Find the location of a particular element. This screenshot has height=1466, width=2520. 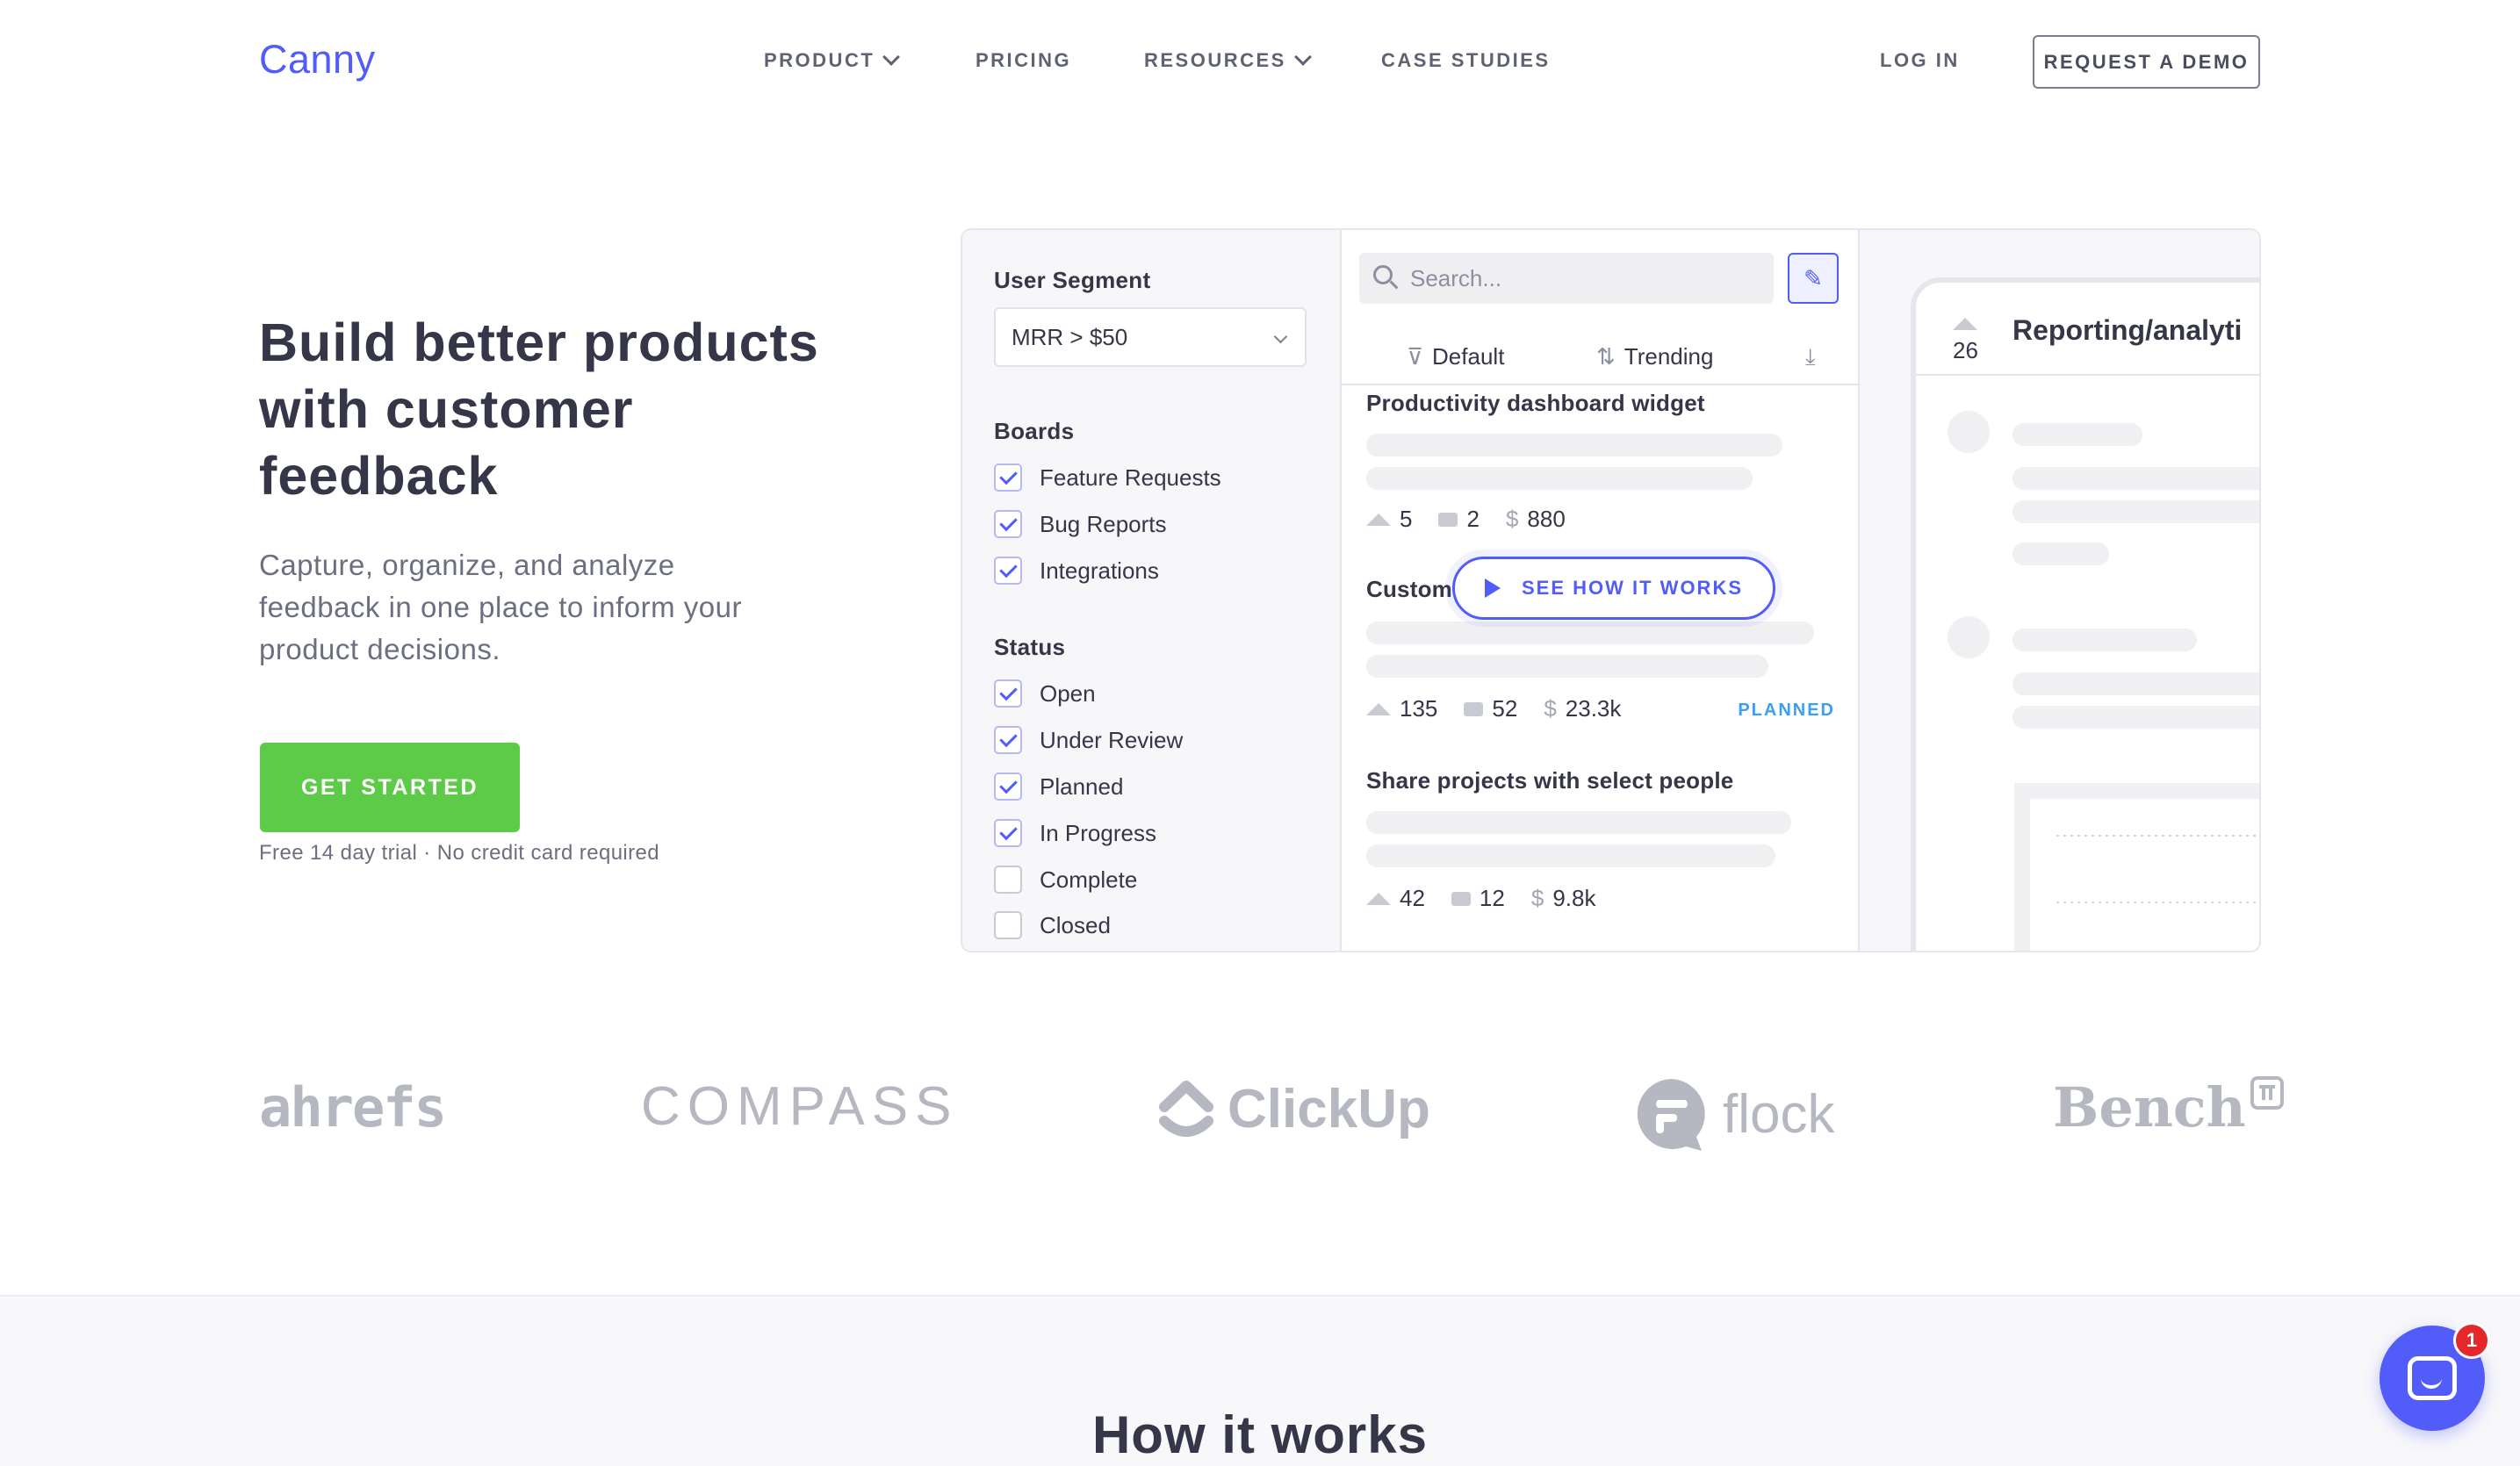

boards-heading: Boards is located at coordinates (1034, 431).